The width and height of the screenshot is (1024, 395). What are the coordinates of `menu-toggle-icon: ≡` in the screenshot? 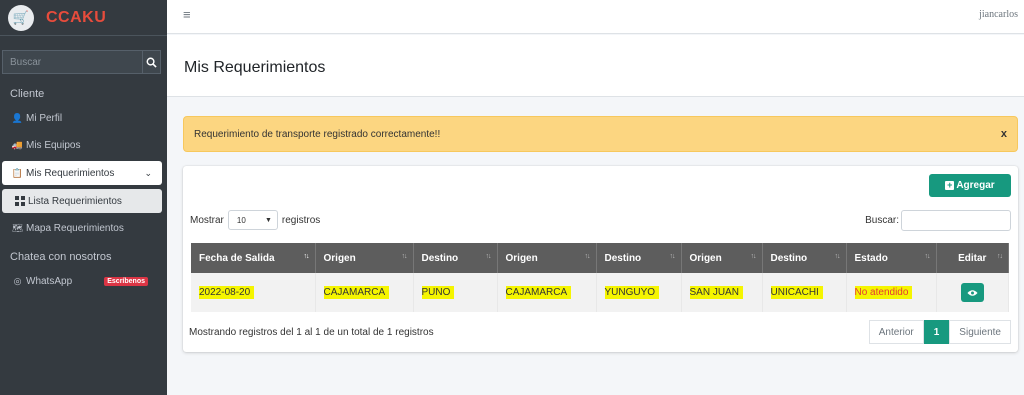 It's located at (187, 14).